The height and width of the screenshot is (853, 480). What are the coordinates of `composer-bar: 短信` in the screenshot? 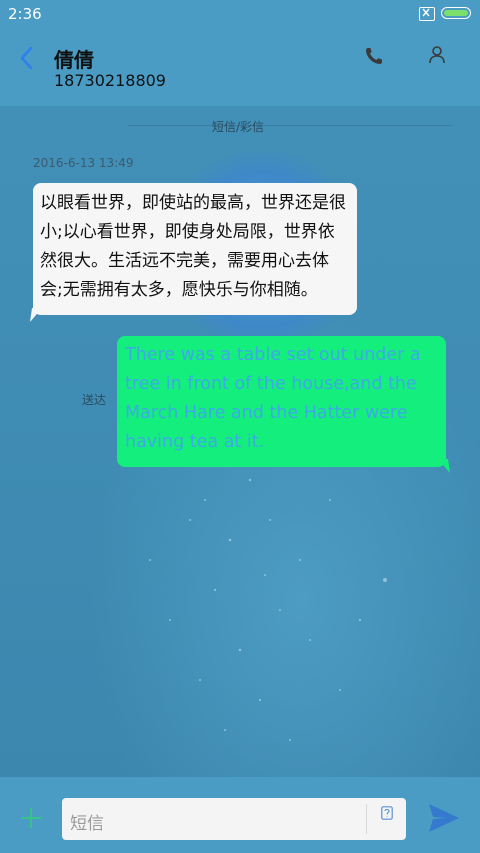 It's located at (240, 815).